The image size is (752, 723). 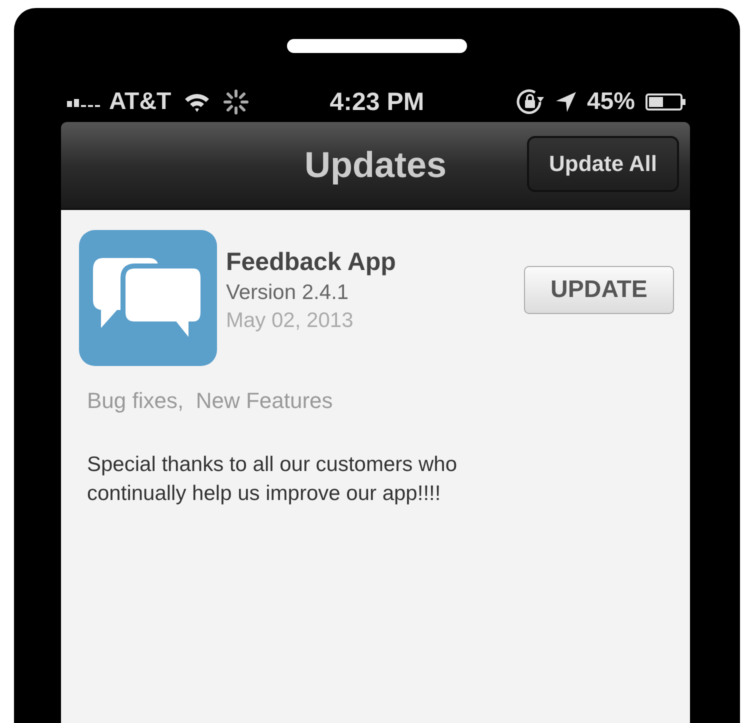 What do you see at coordinates (290, 321) in the screenshot?
I see `release-date: May 02, 2013` at bounding box center [290, 321].